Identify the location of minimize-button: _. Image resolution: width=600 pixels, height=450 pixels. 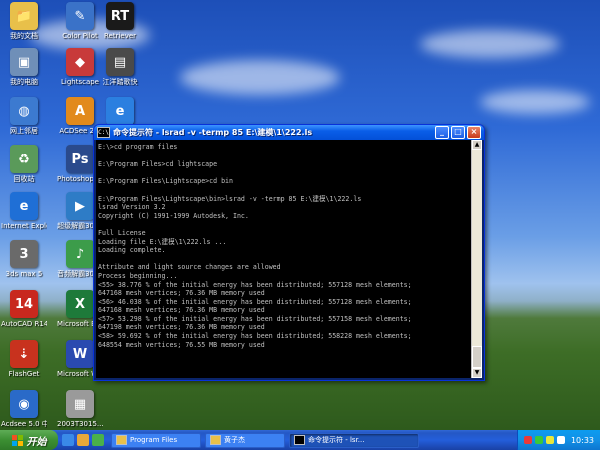
(442, 132).